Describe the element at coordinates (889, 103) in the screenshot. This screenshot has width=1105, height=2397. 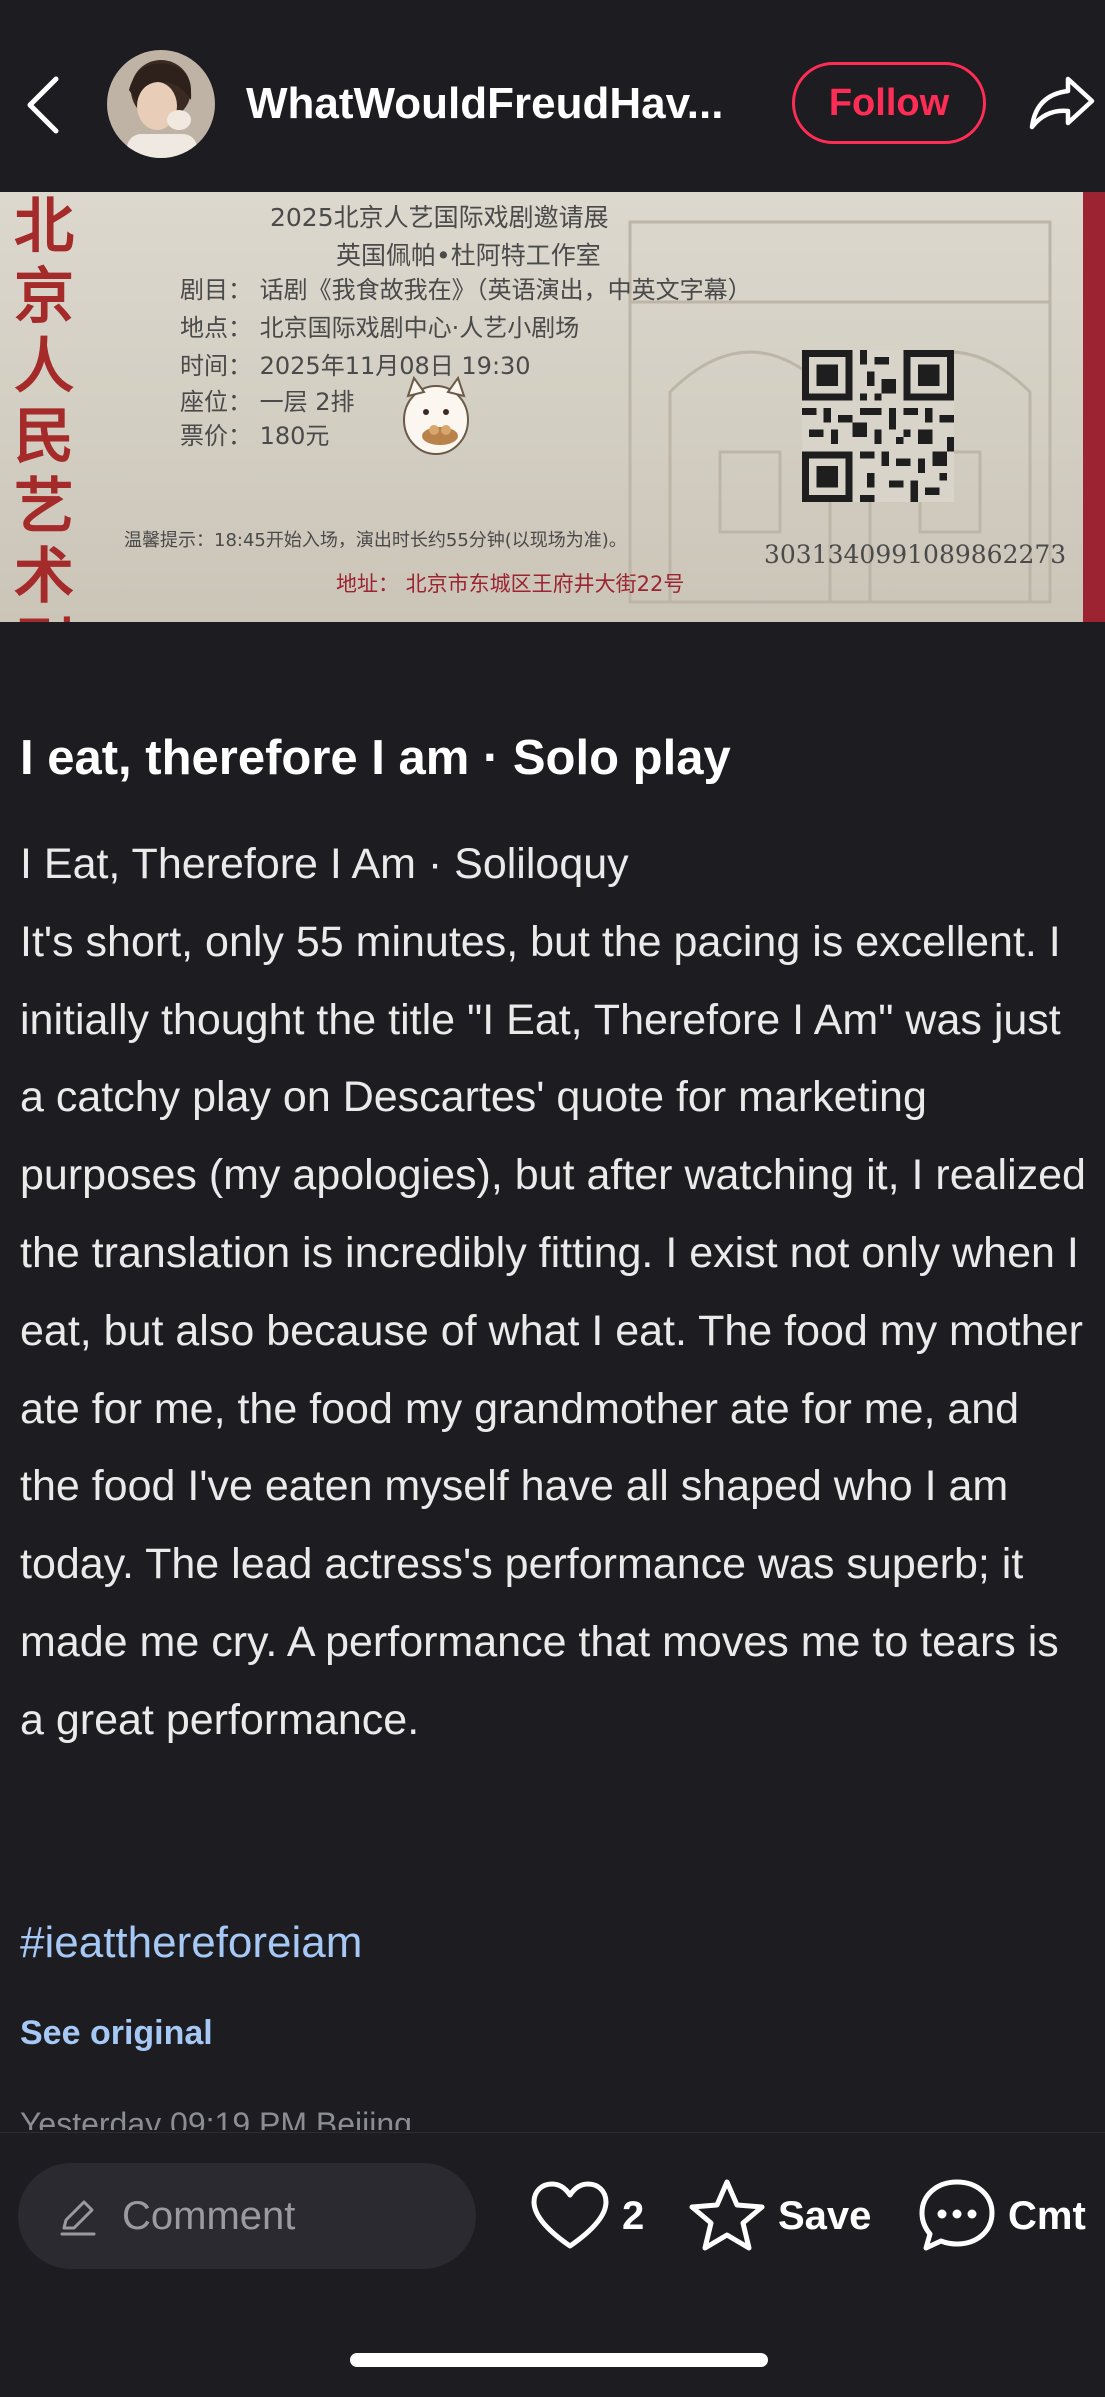
I see `follow-button: Follow` at that location.